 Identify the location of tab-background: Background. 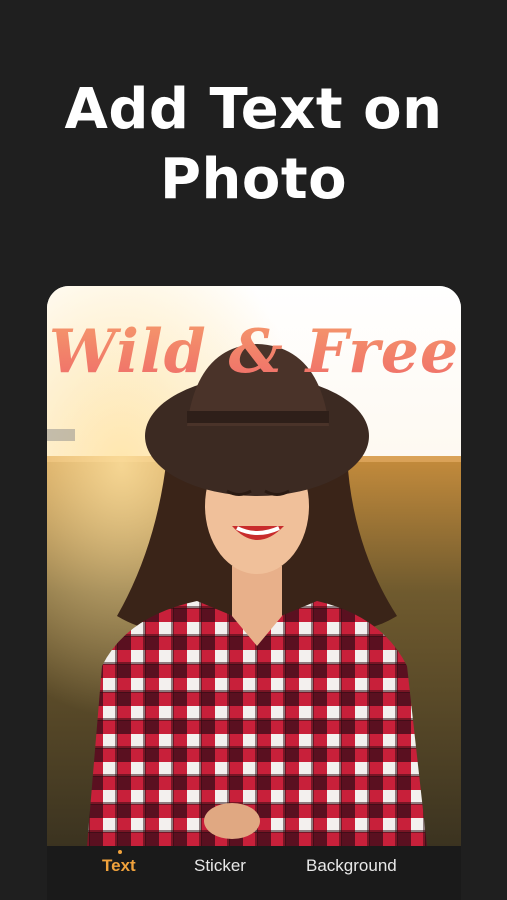
(351, 866).